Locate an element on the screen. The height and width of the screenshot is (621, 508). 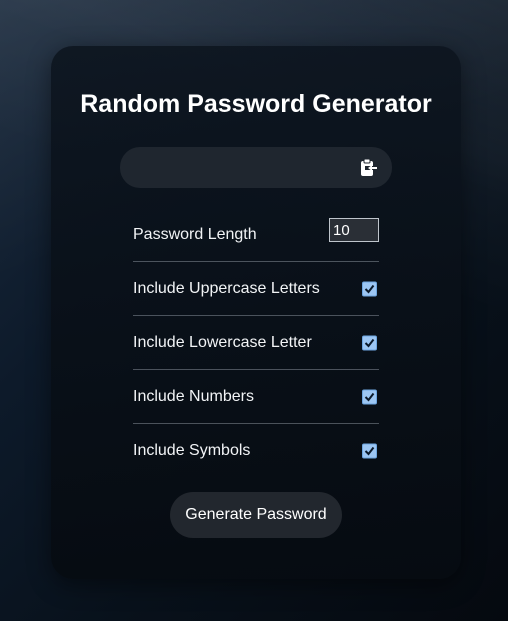
numbers-label: Include Numbers is located at coordinates (193, 396).